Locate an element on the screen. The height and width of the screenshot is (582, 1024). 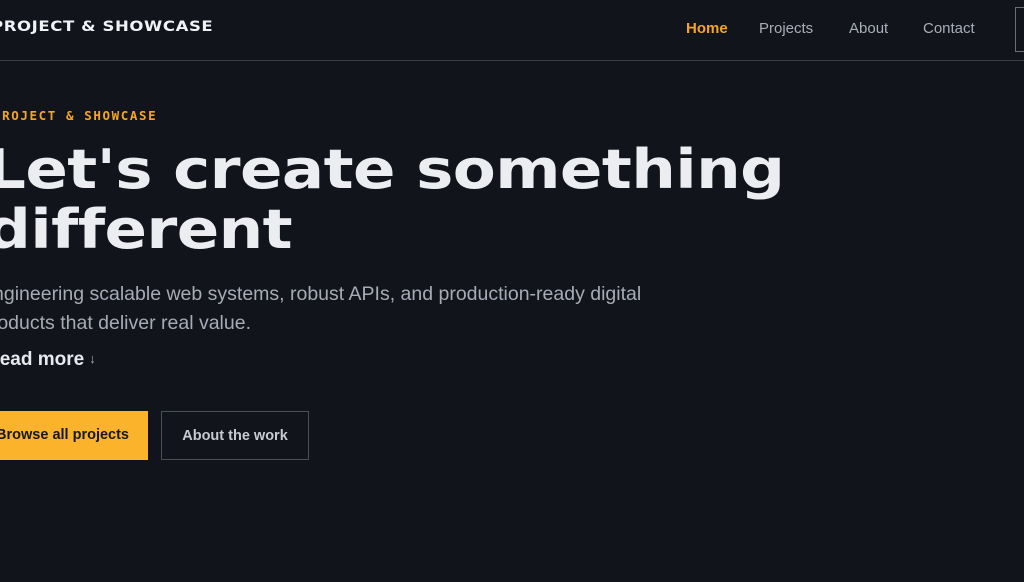
hero-eyebrow: PROJECT & SHOWCASE is located at coordinates (79, 115).